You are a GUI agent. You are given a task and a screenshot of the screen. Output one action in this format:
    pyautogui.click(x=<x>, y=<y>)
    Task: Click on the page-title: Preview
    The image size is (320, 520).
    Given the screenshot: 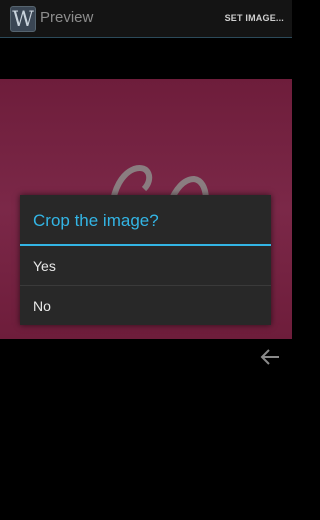 What is the action you would take?
    pyautogui.click(x=67, y=17)
    